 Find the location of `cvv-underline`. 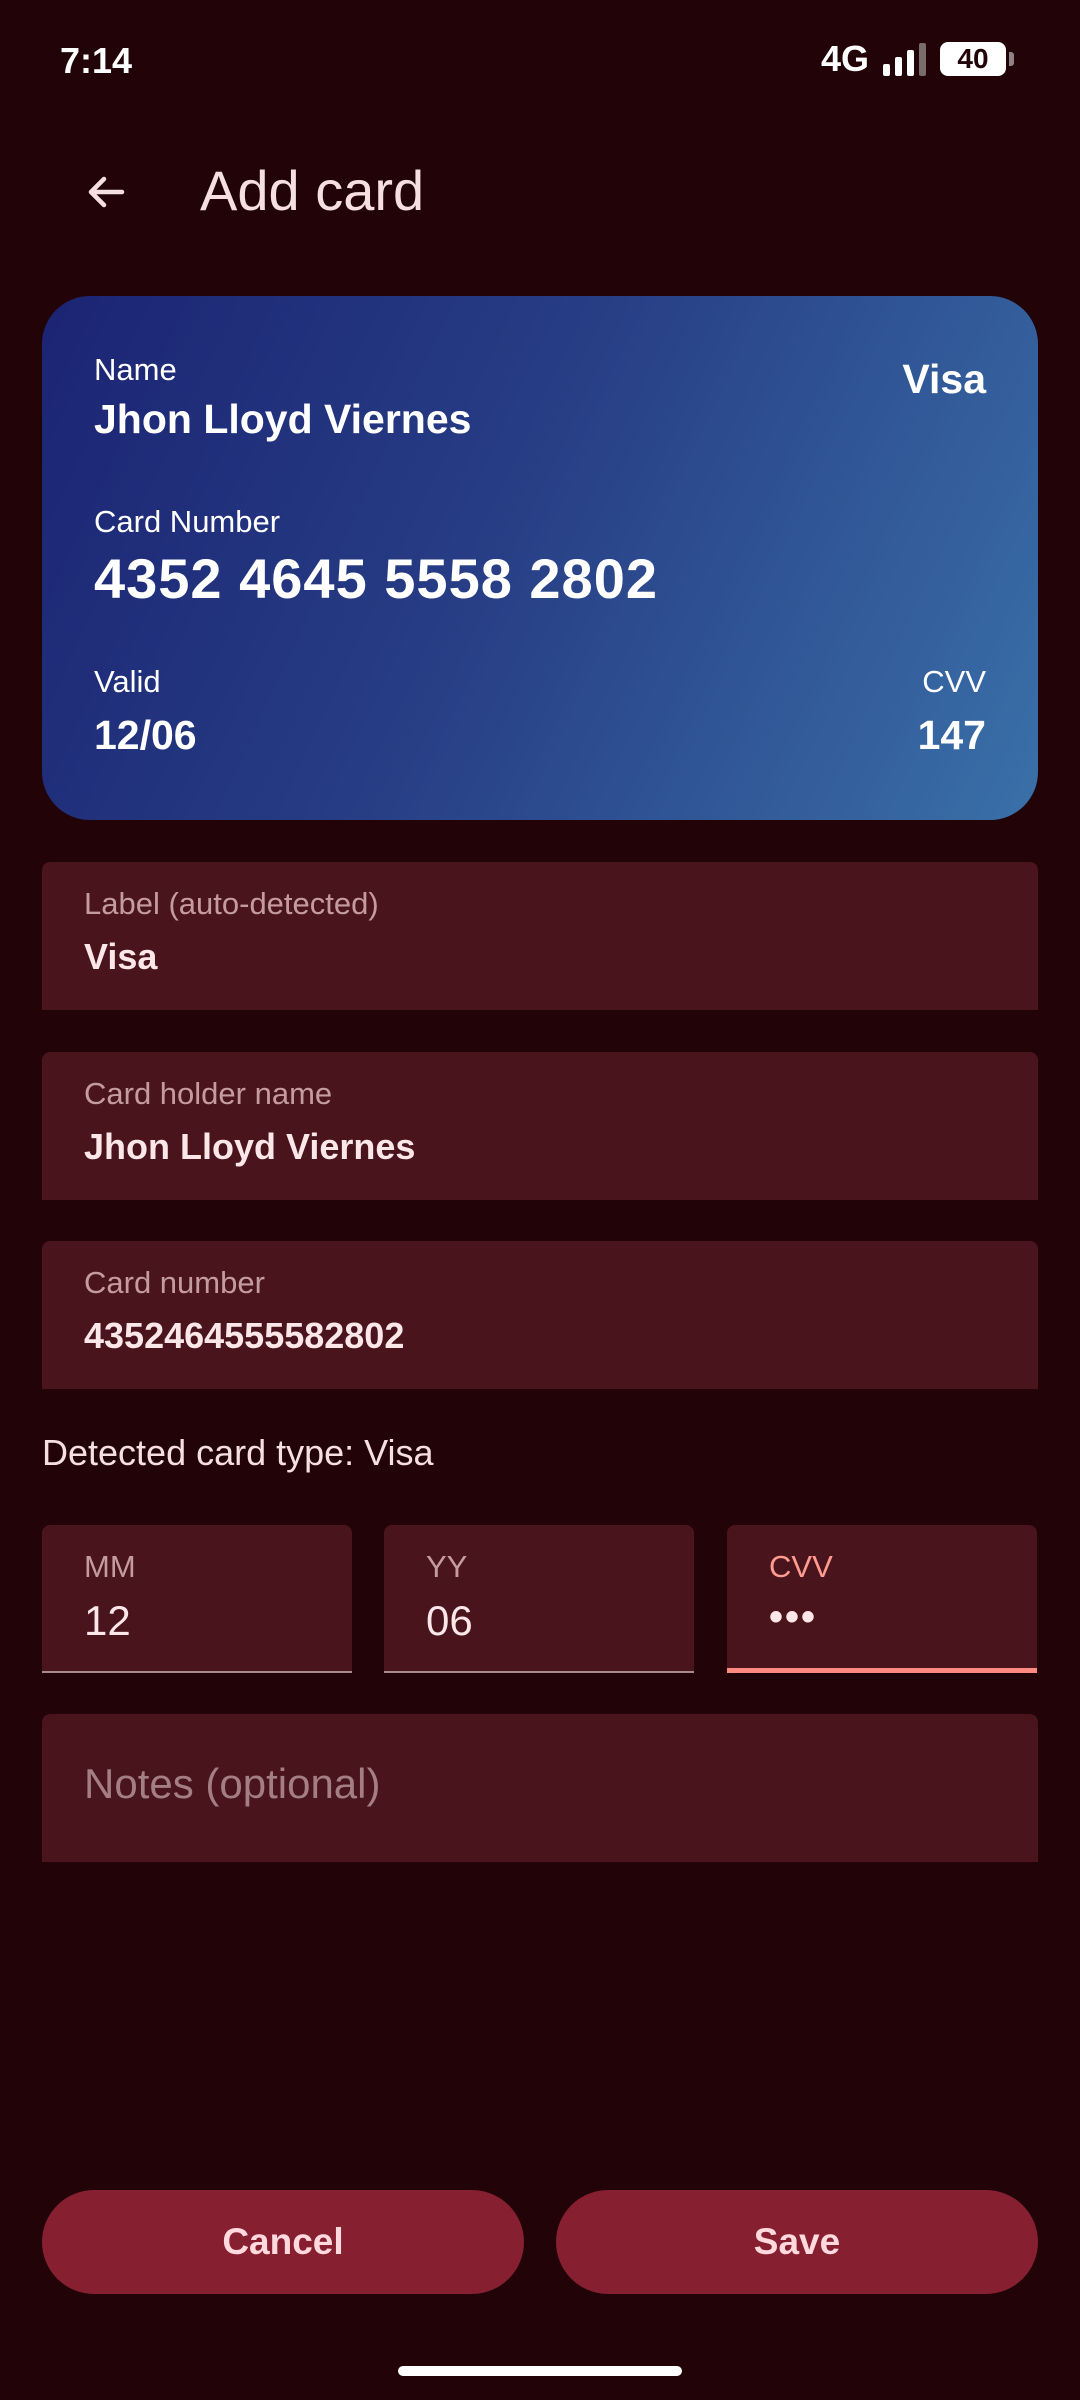

cvv-underline is located at coordinates (882, 1670).